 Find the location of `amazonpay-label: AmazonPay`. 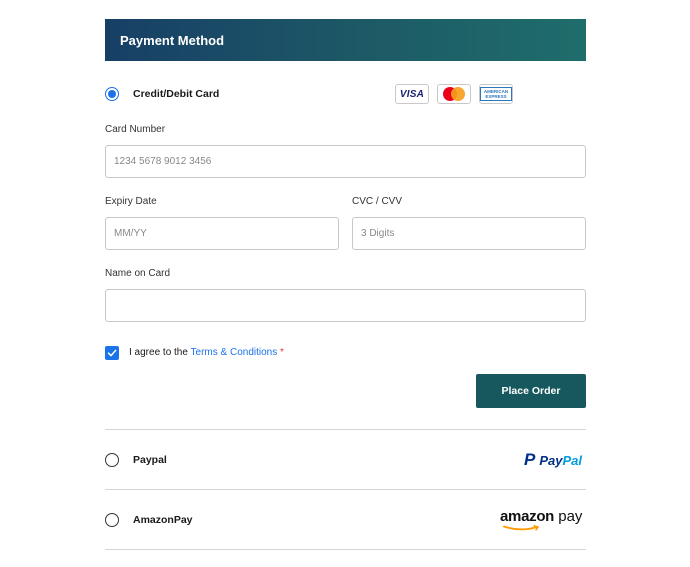

amazonpay-label: AmazonPay is located at coordinates (163, 520).